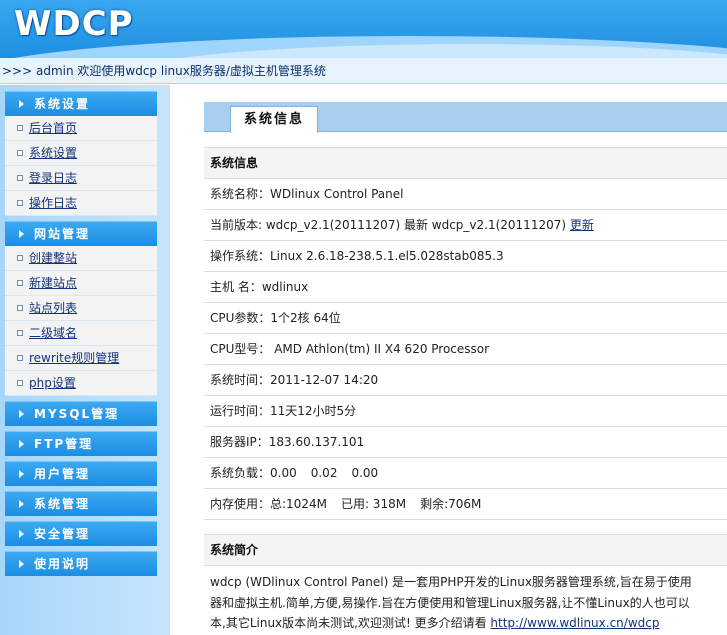  I want to click on sidebar-link: 新建站点, so click(53, 283).